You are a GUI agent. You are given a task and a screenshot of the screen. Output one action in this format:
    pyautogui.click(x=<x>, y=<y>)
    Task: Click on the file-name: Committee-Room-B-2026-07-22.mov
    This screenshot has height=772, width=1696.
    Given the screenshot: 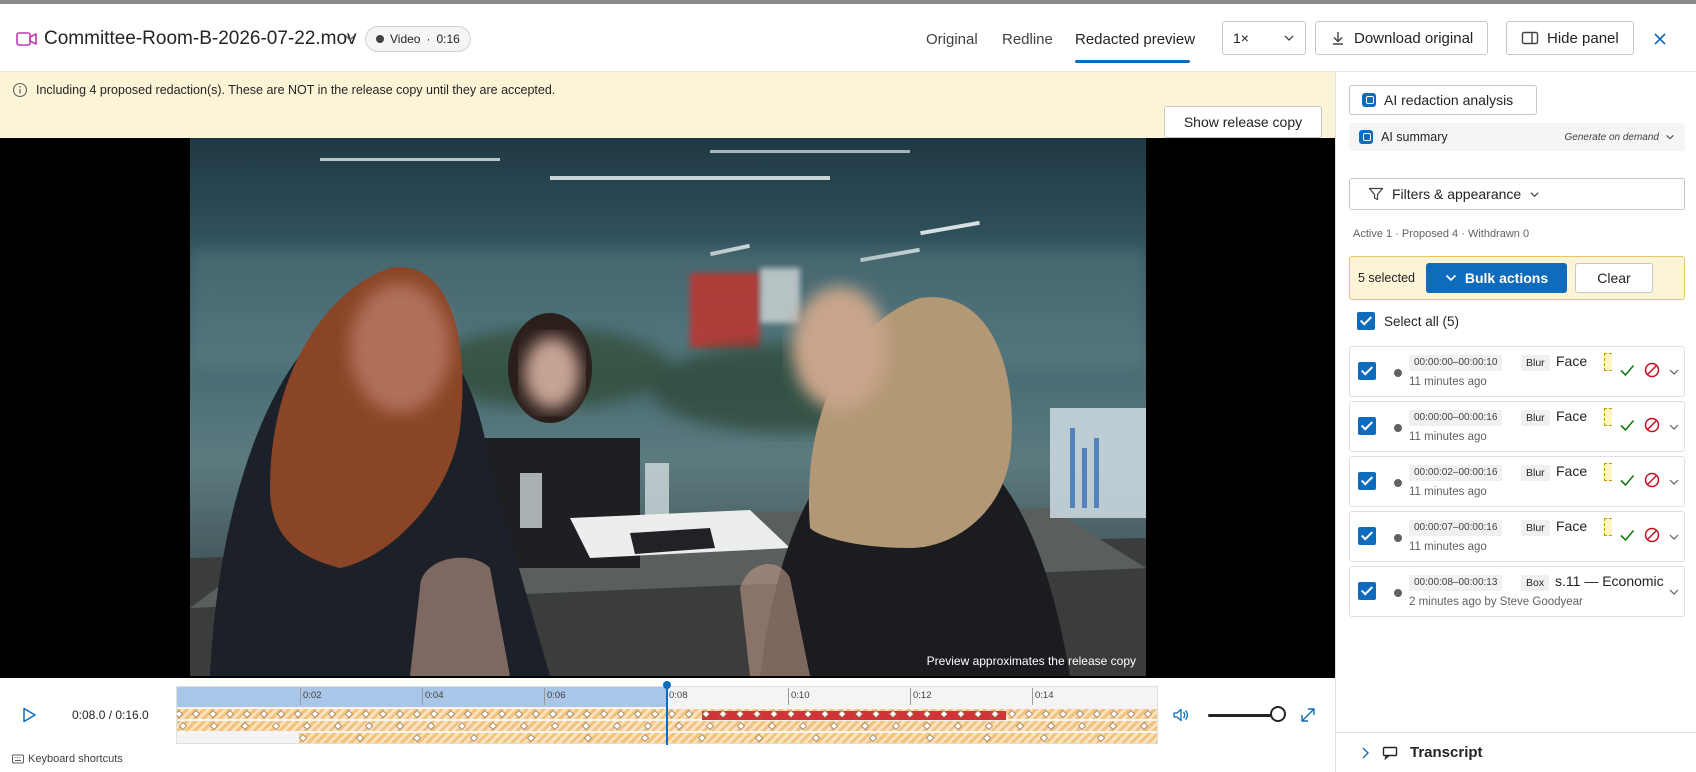 What is the action you would take?
    pyautogui.click(x=200, y=39)
    